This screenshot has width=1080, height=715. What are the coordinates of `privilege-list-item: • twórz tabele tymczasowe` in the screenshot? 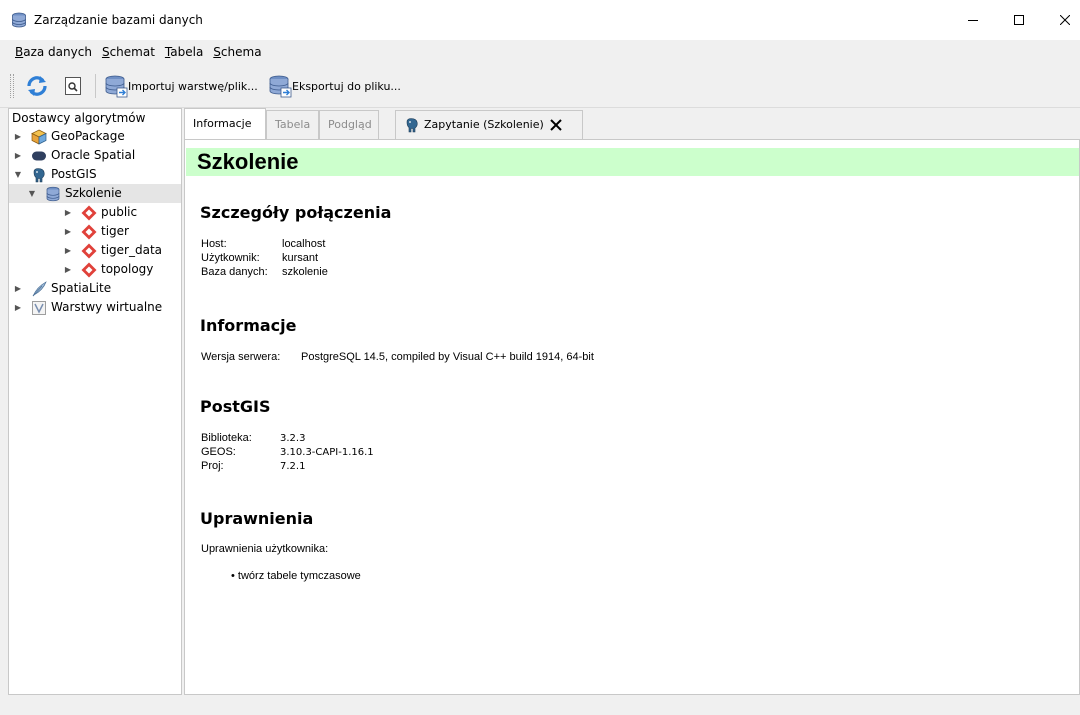 It's located at (296, 576).